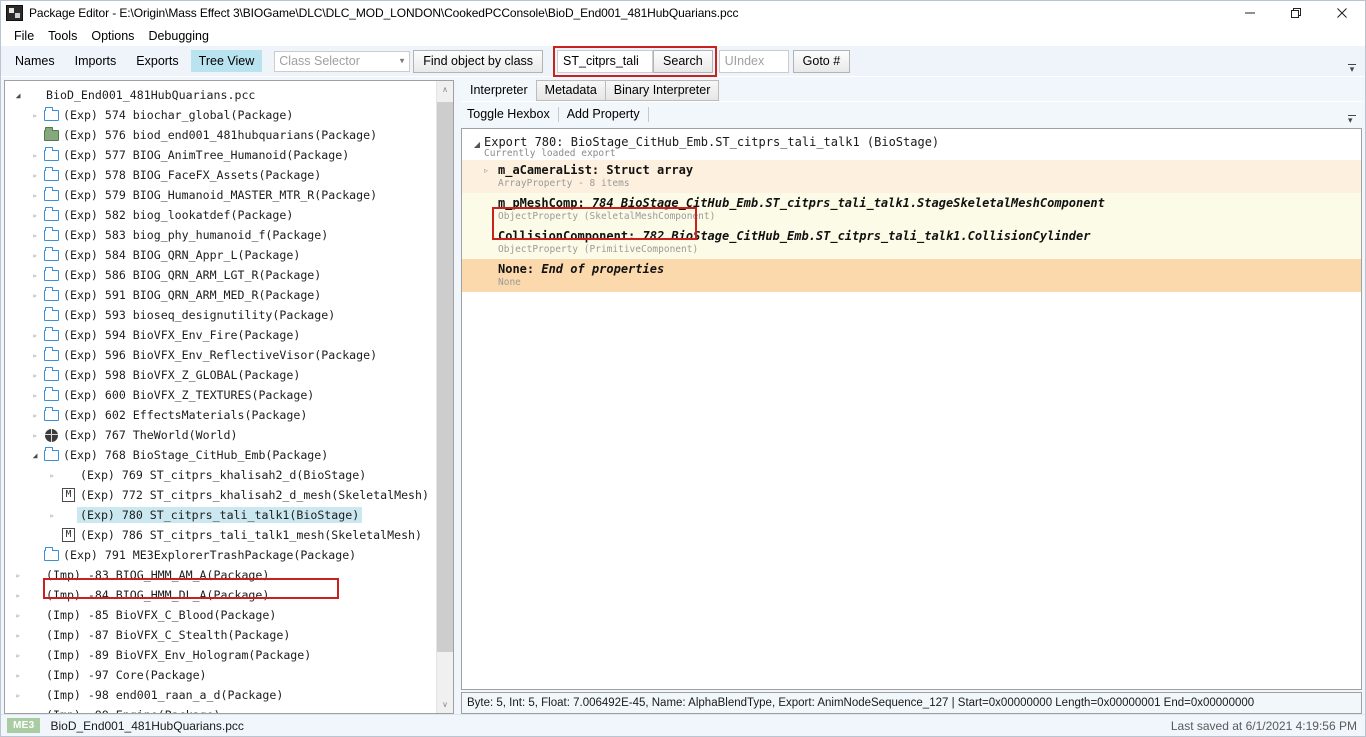 The height and width of the screenshot is (737, 1366). What do you see at coordinates (342, 61) in the screenshot?
I see `class-selector-dropdown: Class Selector ▾` at bounding box center [342, 61].